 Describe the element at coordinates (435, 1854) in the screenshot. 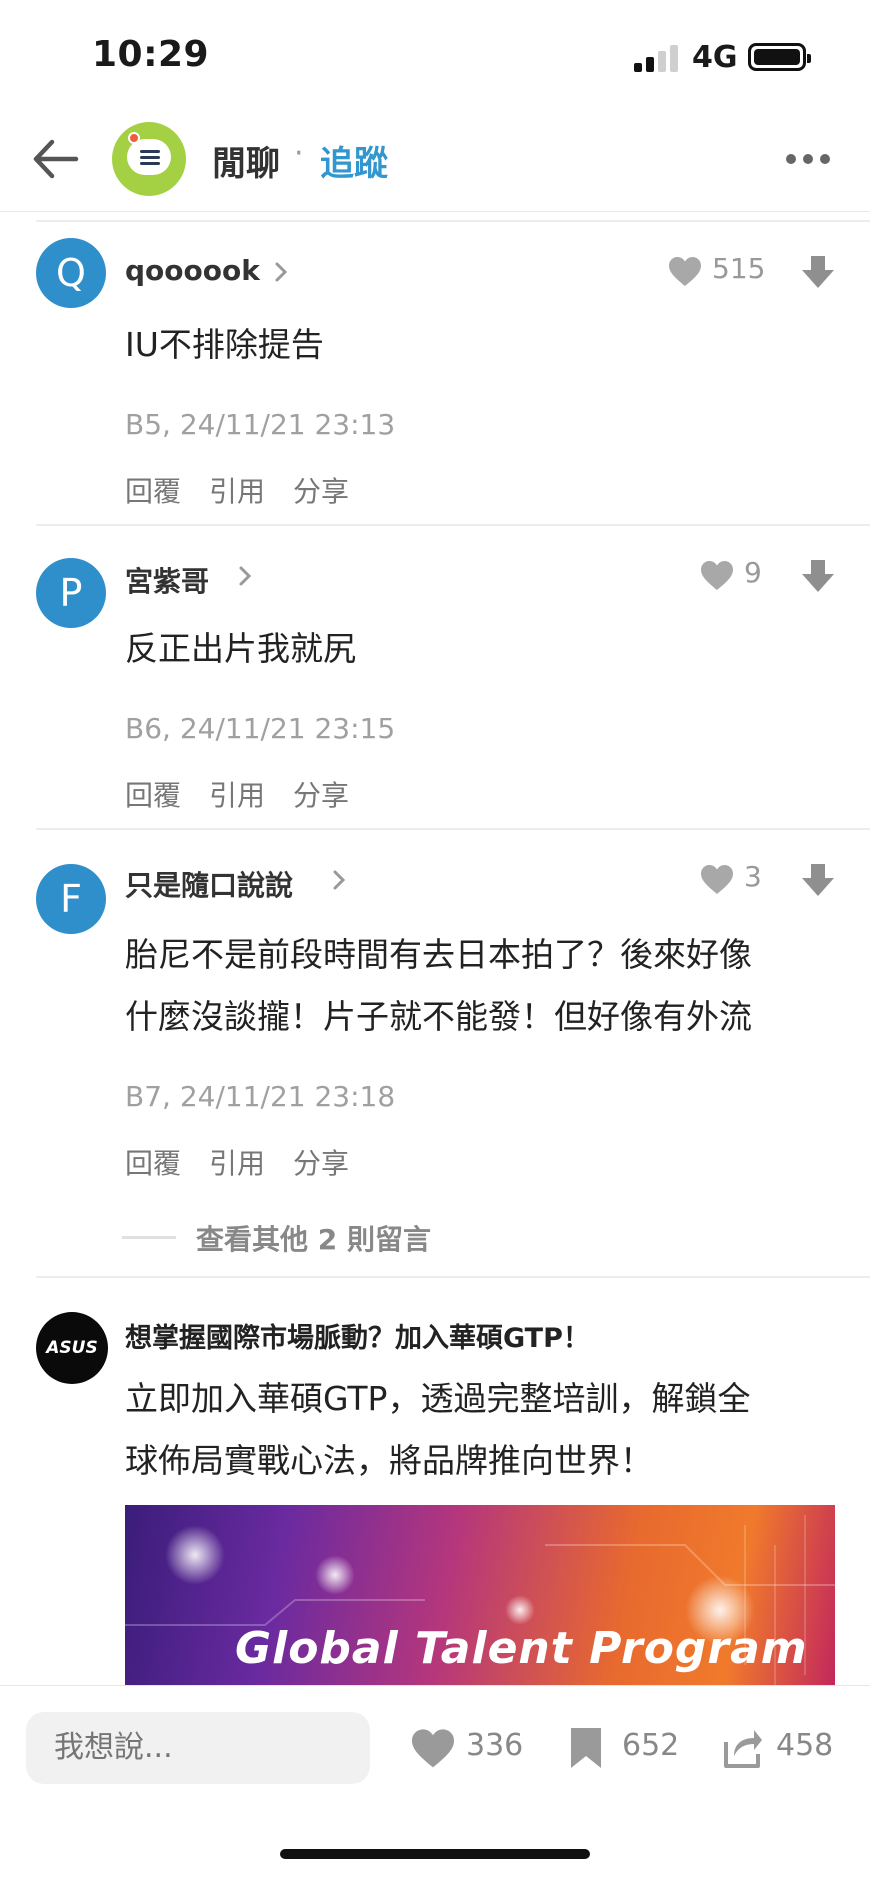

I see `home-indicator` at that location.